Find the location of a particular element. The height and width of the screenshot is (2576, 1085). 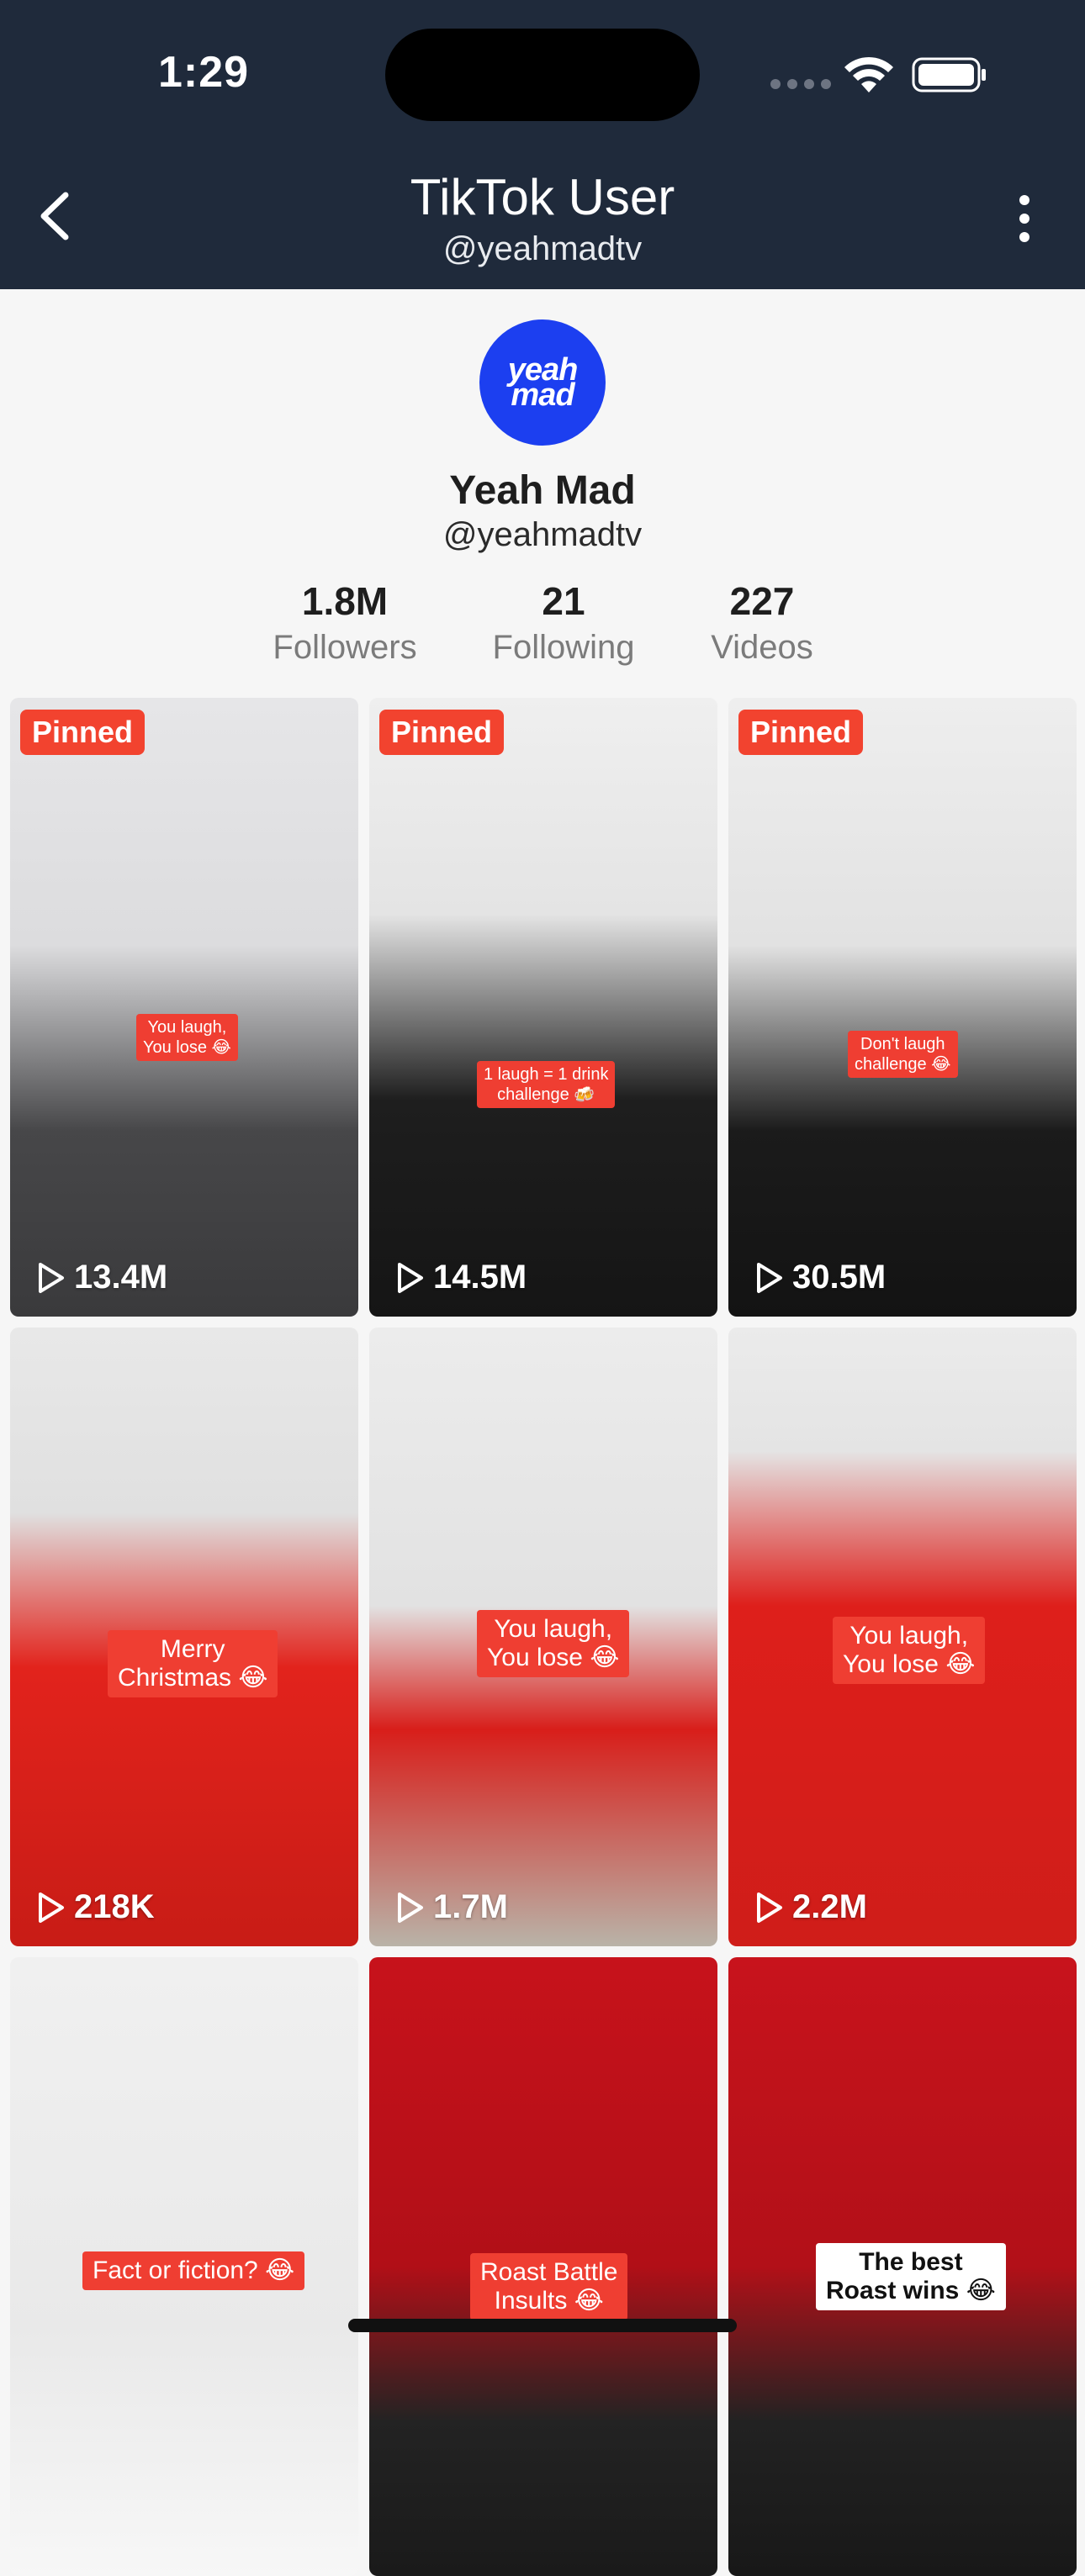

video-tile: Merry Christmas 😂 218K is located at coordinates (184, 1637).